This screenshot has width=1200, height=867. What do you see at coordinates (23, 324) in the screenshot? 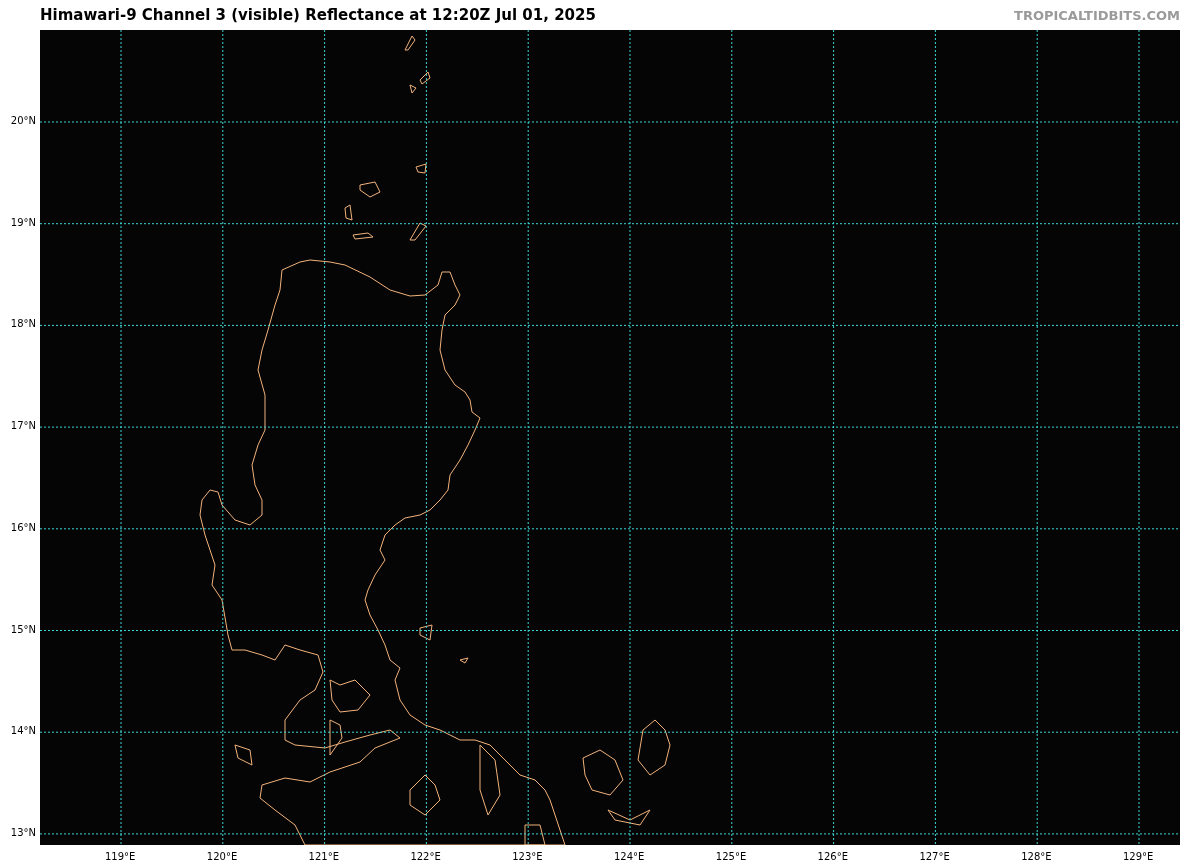
I see `latitude-label: 18°N` at bounding box center [23, 324].